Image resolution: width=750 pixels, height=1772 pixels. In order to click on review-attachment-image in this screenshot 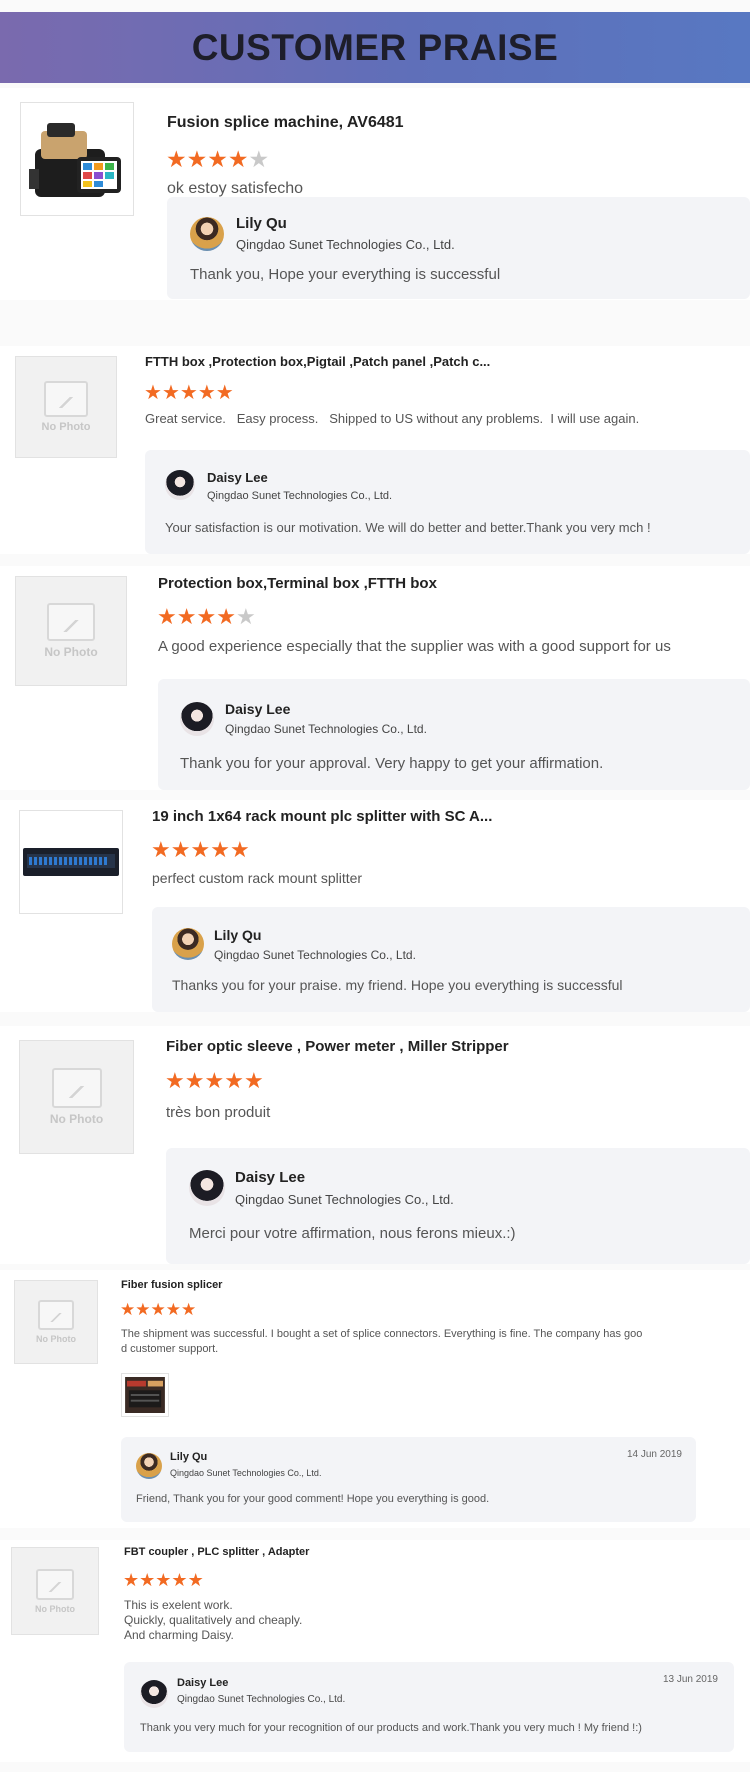, I will do `click(145, 1395)`.